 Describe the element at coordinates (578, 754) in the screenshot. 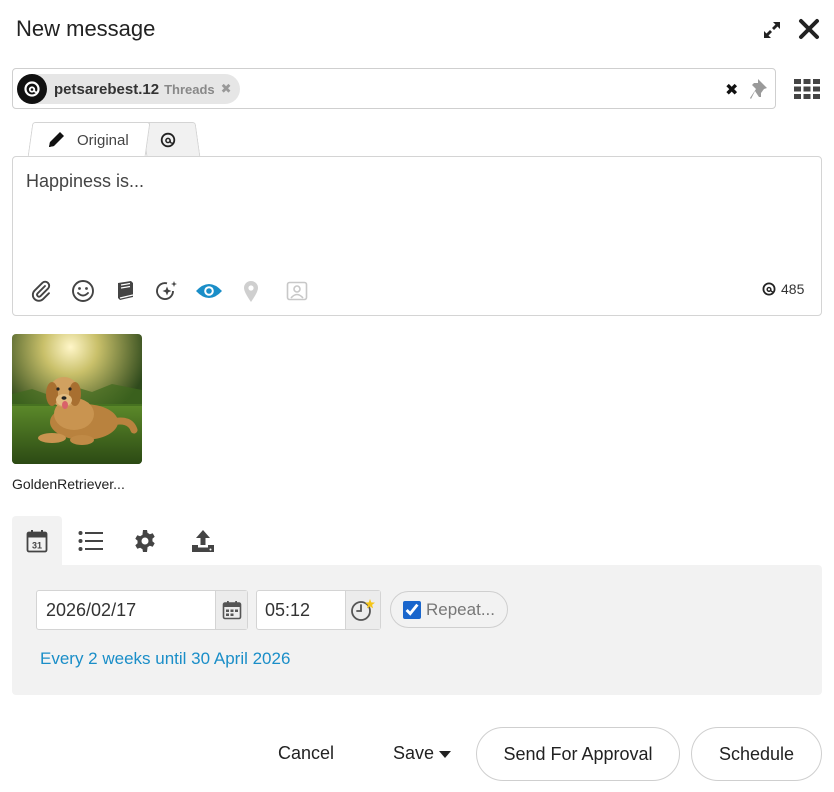

I see `send-for-approval-button: Send For Approval` at that location.